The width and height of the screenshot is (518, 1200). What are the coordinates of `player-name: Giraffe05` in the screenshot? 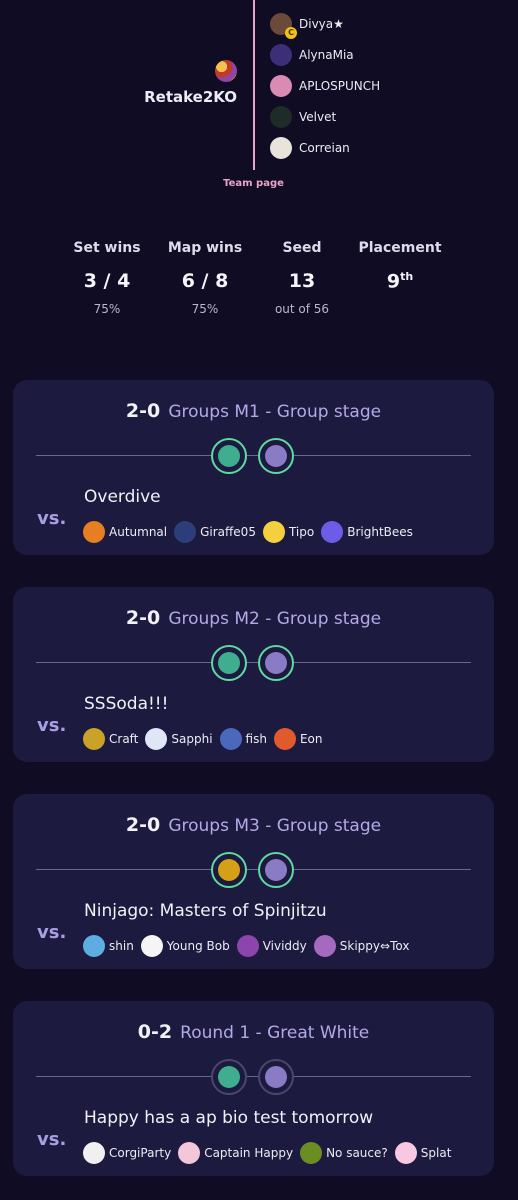 It's located at (228, 532).